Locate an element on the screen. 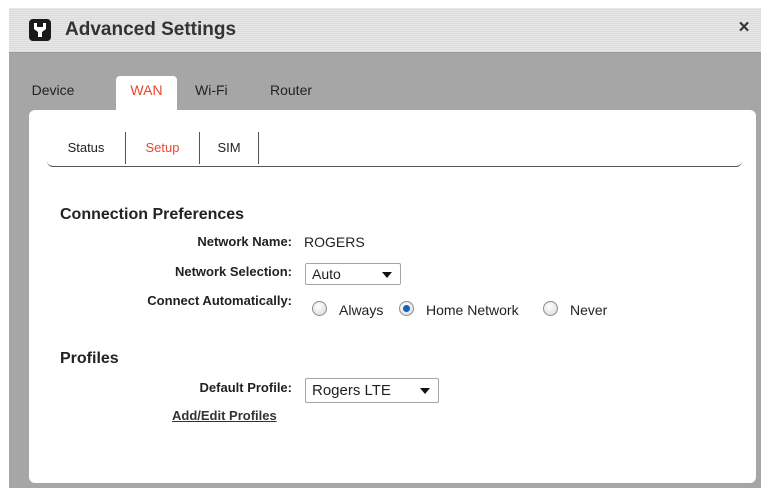  tab-wan: WAN is located at coordinates (146, 93).